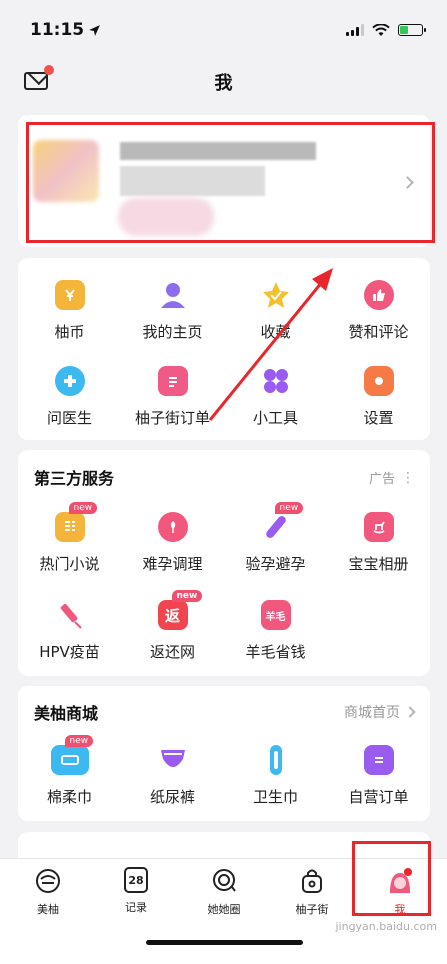 The height and width of the screenshot is (964, 447). What do you see at coordinates (69, 631) in the screenshot?
I see `grid-item-hpv-vaccine: HPV疫苗` at bounding box center [69, 631].